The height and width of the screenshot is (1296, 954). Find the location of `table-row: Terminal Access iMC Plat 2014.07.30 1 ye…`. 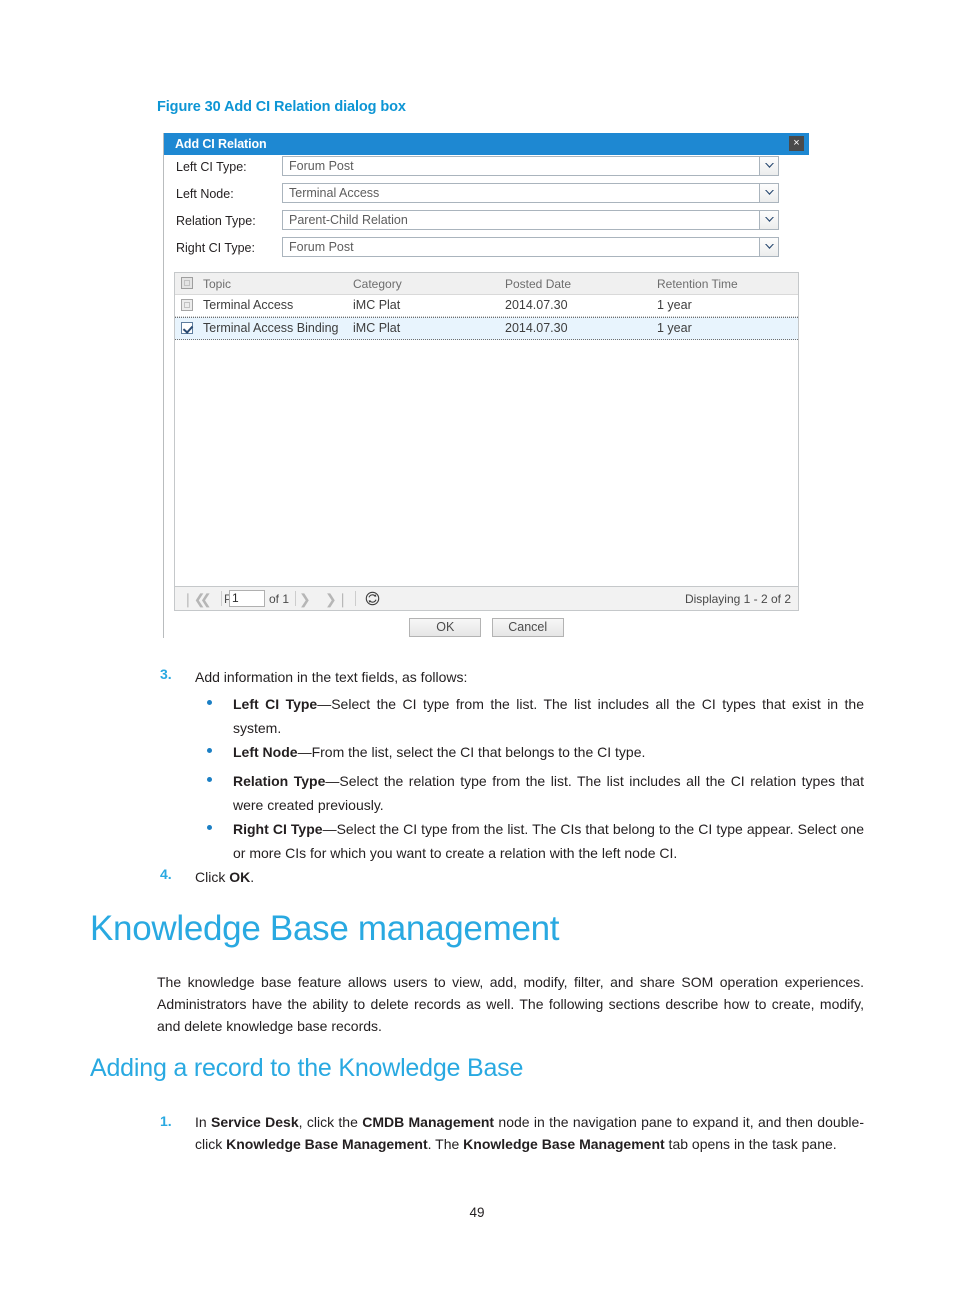

table-row: Terminal Access iMC Plat 2014.07.30 1 ye… is located at coordinates (486, 306).